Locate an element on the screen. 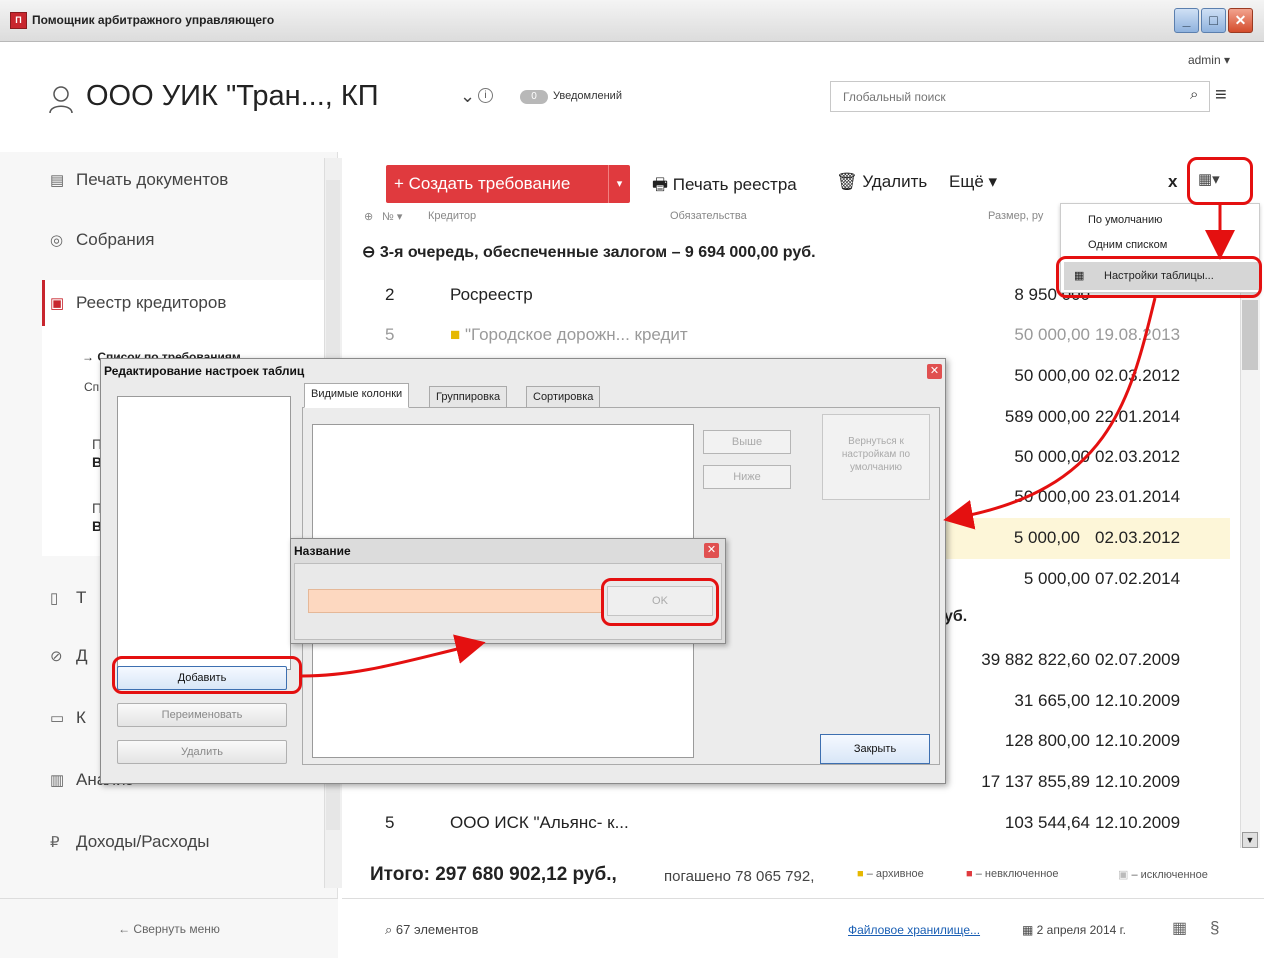  sidebar-item-print-documents: ▤ Печать документов is located at coordinates (190, 180).